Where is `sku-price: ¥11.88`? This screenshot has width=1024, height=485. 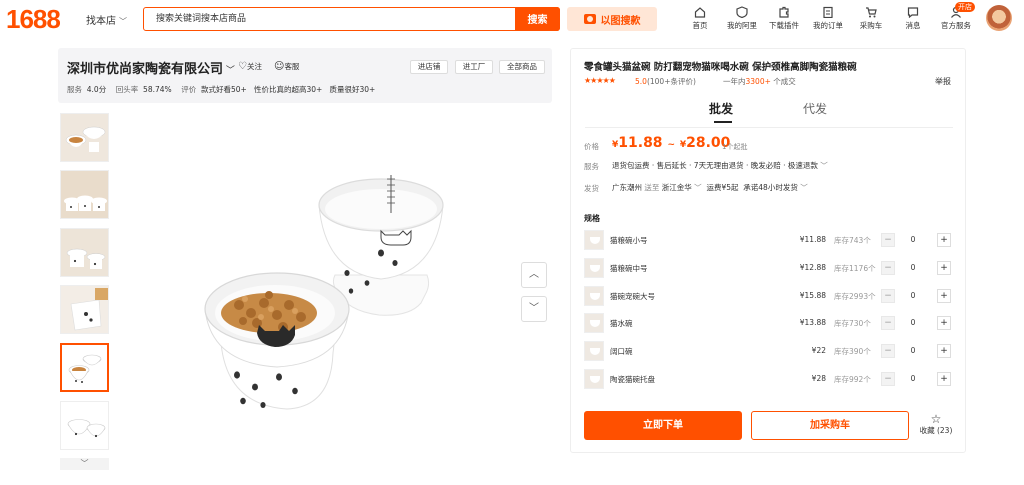 sku-price: ¥11.88 is located at coordinates (812, 239).